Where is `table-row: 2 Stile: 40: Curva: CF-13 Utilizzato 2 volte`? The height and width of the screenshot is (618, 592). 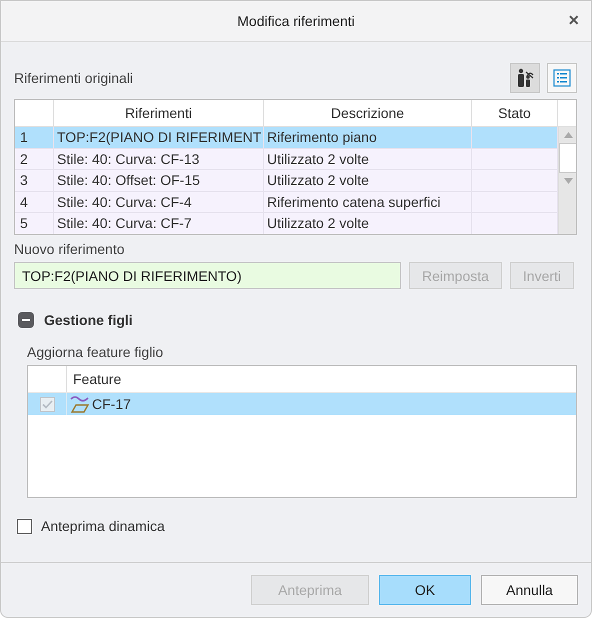
table-row: 2 Stile: 40: Curva: CF-13 Utilizzato 2 volte is located at coordinates (286, 159).